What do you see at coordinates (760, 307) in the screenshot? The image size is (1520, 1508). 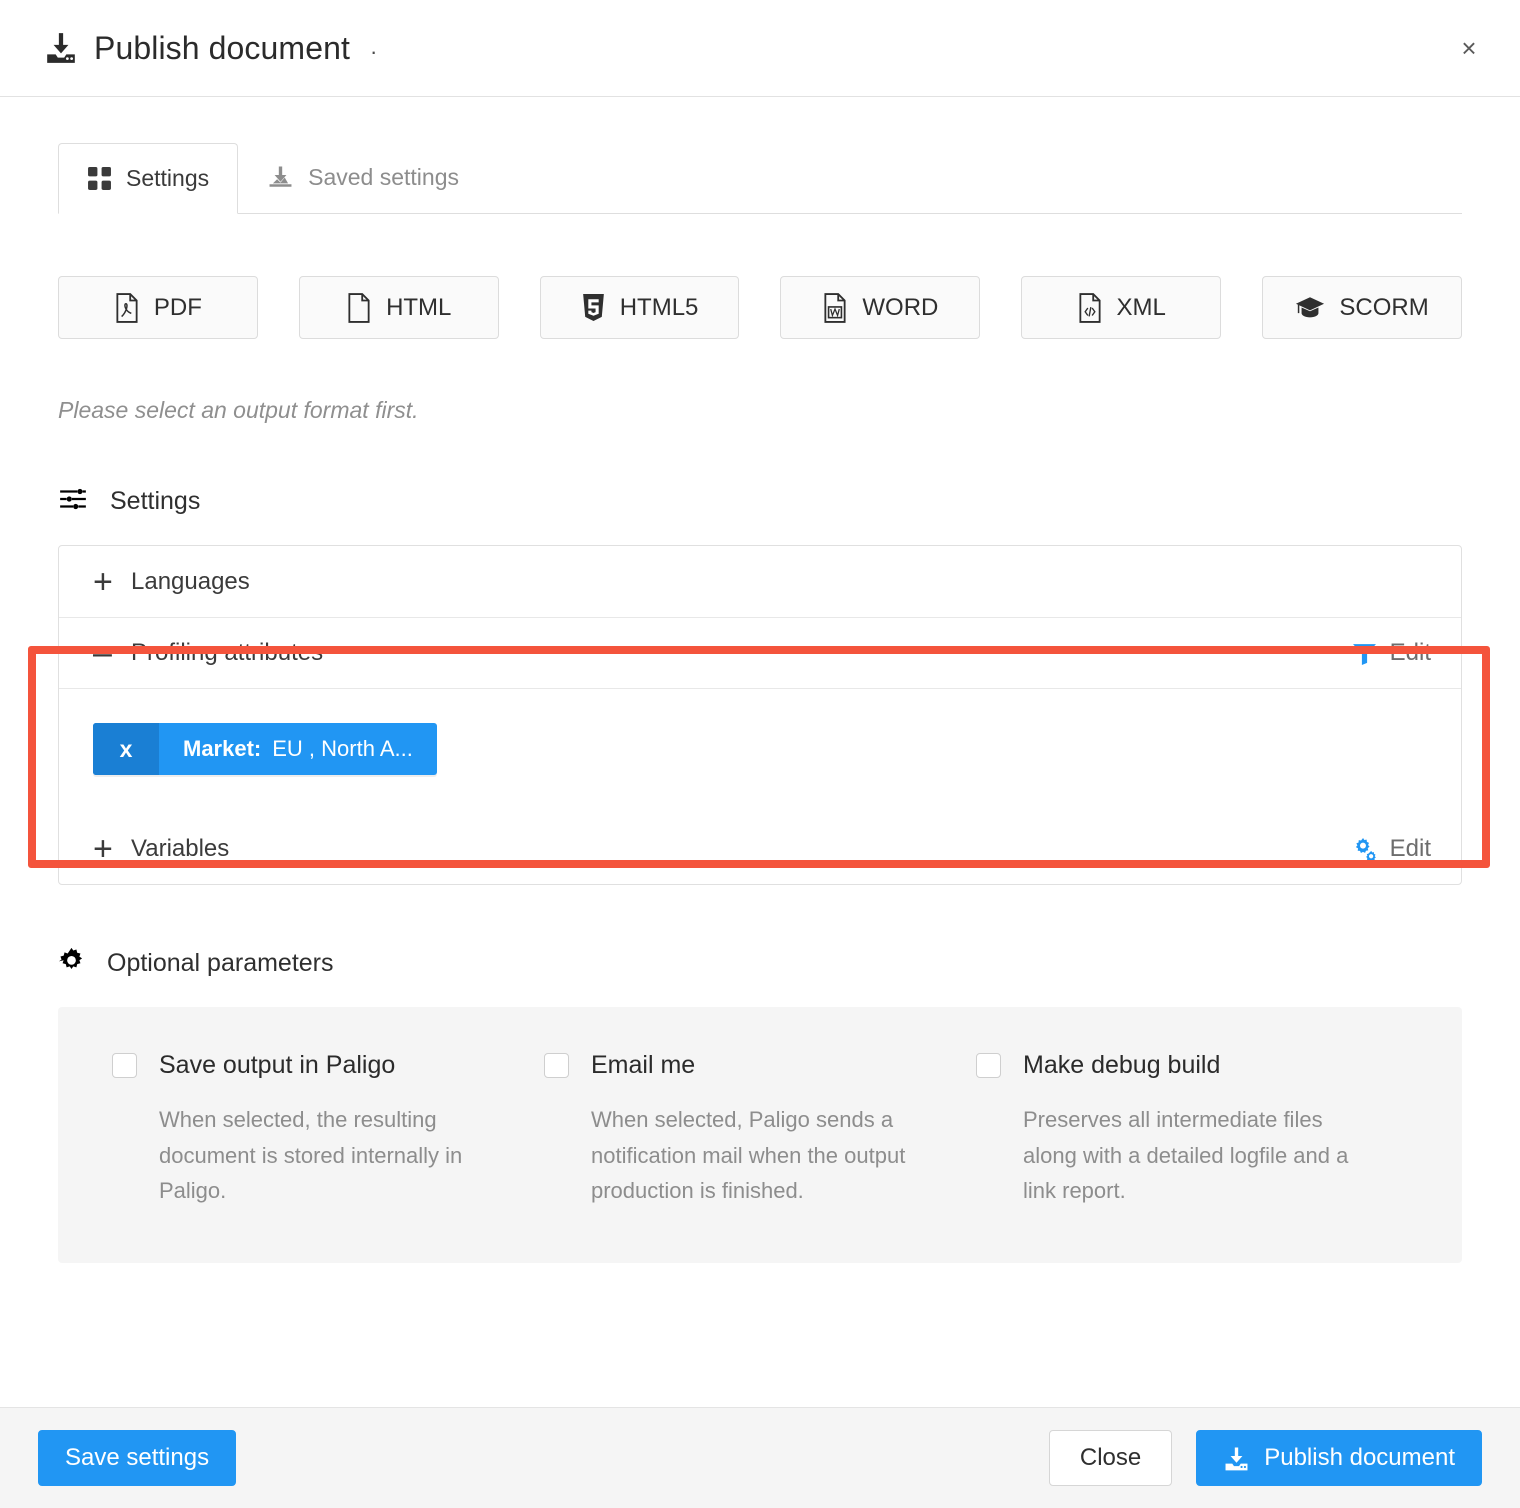 I see `output-format-buttons: PDF HTML HTML5 WORD XML SCORM` at bounding box center [760, 307].